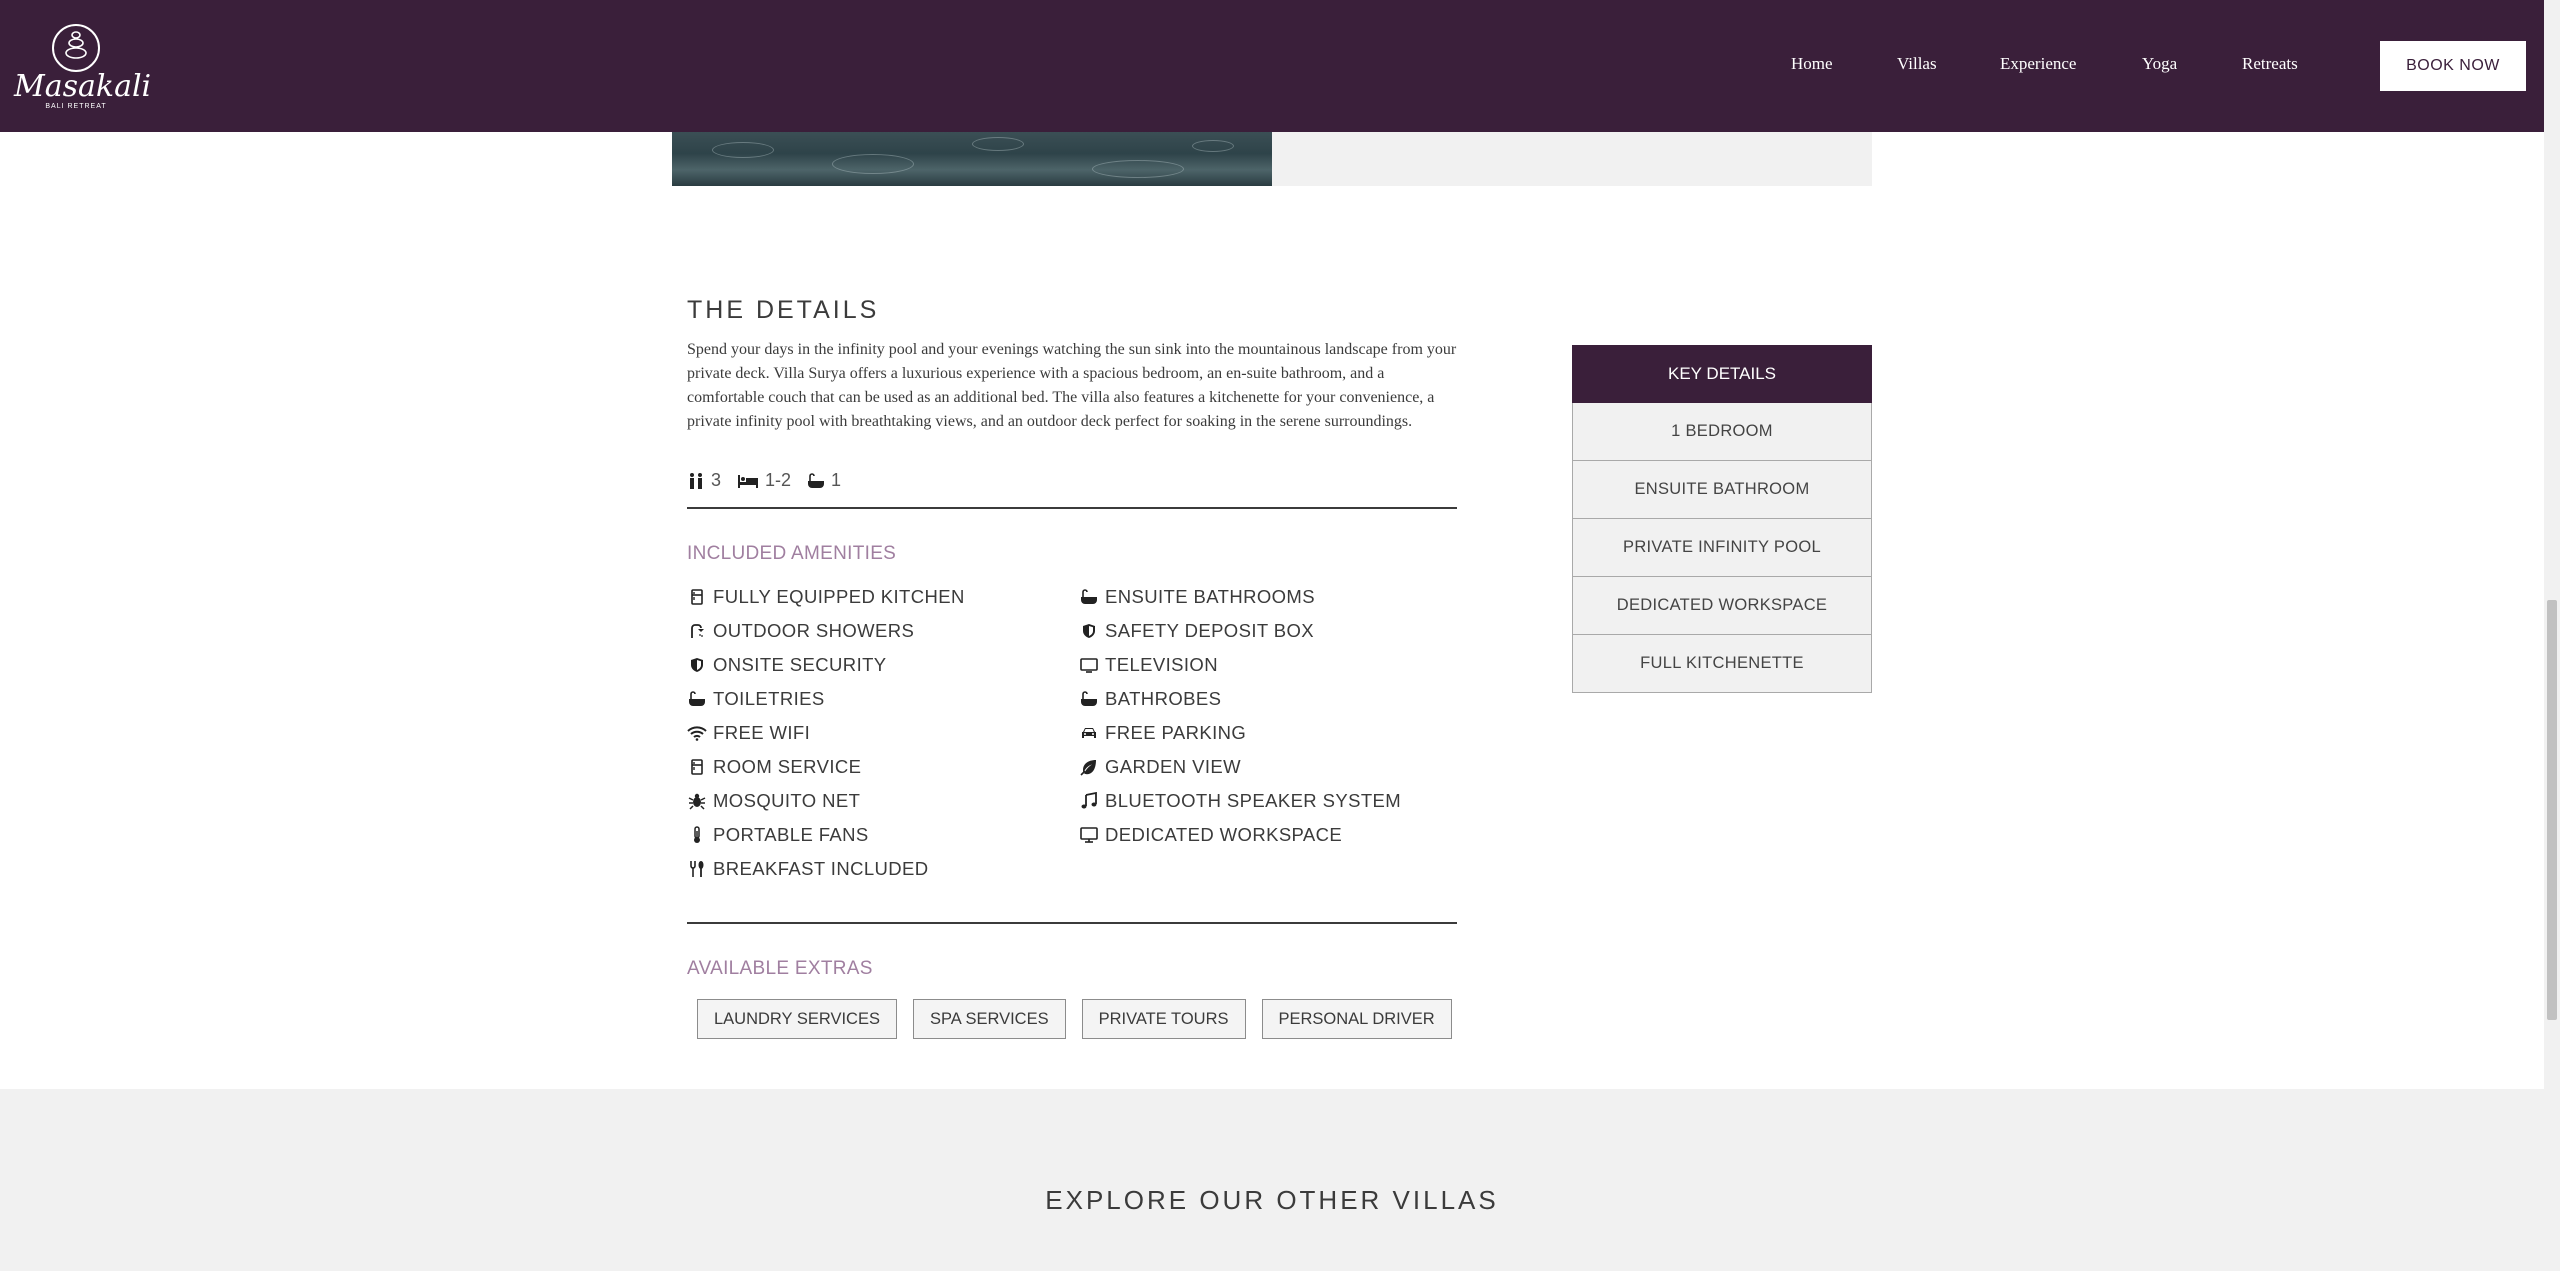  I want to click on amenity-label: SAFETY DEPOSIT BOX, so click(1210, 630).